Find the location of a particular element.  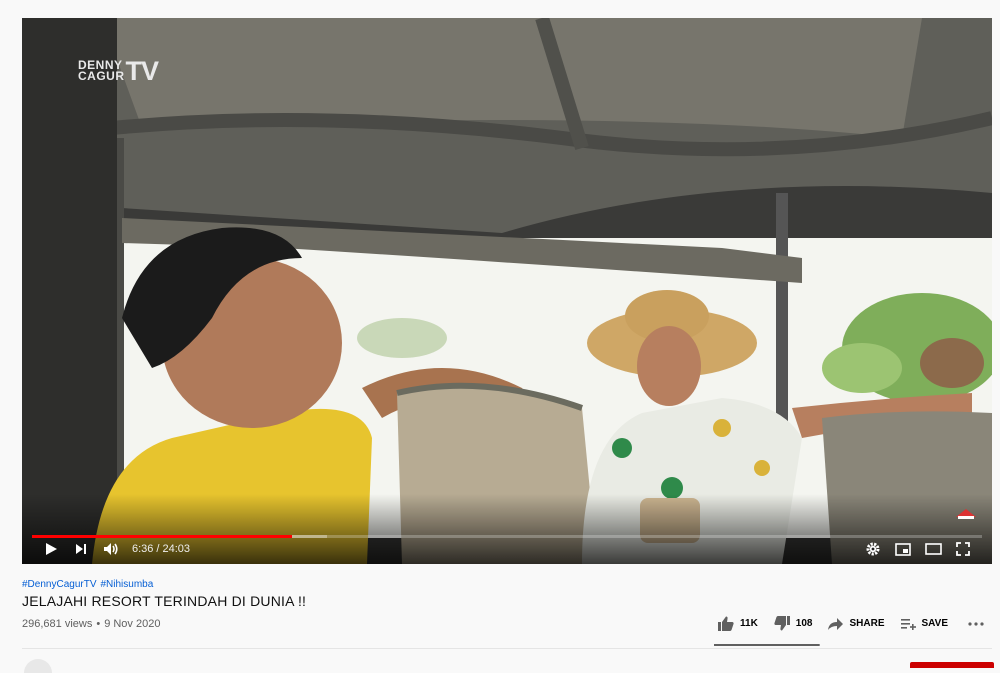

more-actions-button is located at coordinates (979, 623).